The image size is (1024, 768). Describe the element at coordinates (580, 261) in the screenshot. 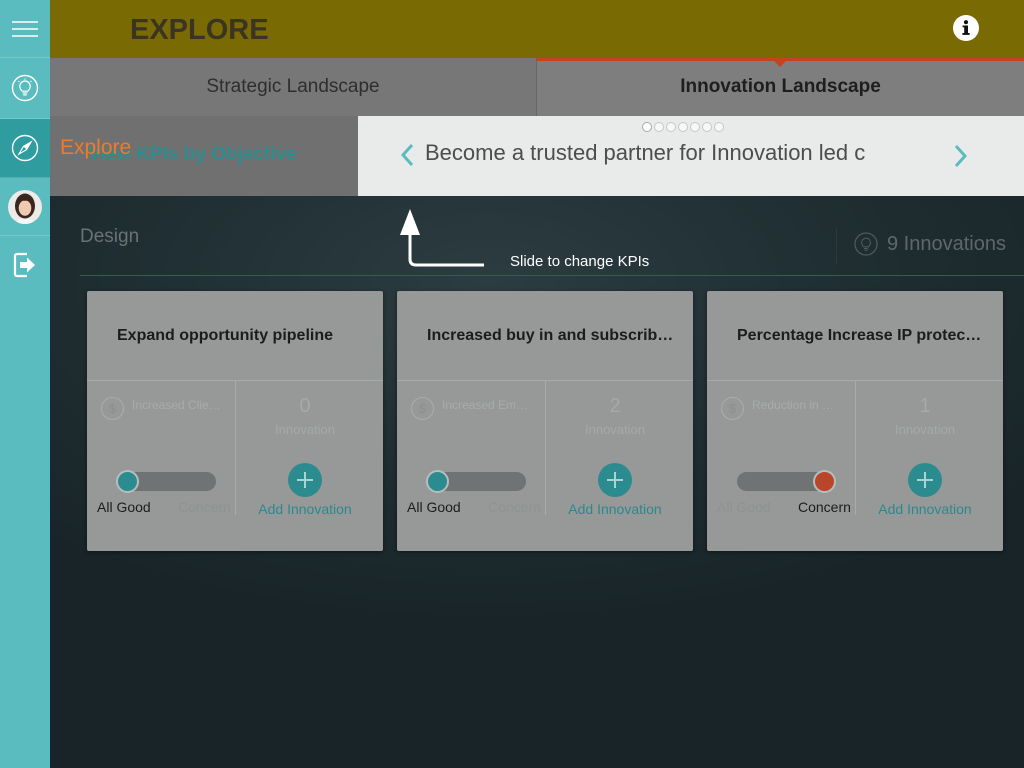

I see `coachmark-hint: Slide to change KPIs` at that location.